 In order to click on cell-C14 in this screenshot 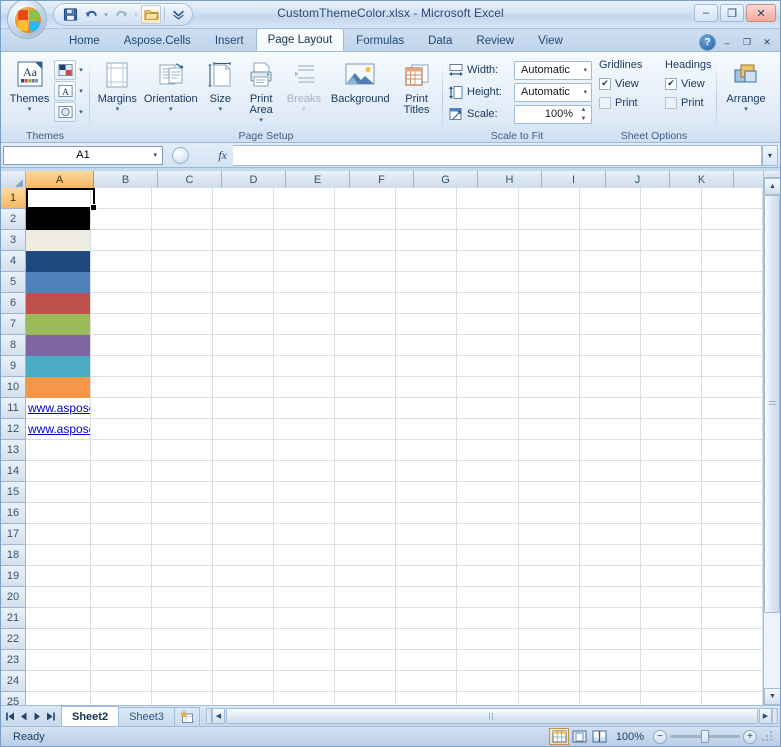, I will do `click(183, 471)`.